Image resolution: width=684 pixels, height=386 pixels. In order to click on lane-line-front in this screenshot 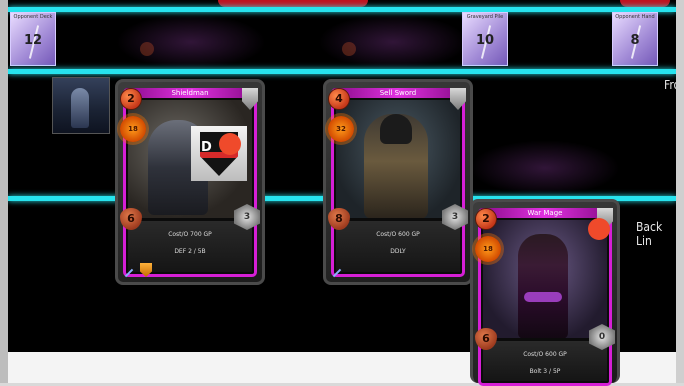, I will do `click(342, 71)`.